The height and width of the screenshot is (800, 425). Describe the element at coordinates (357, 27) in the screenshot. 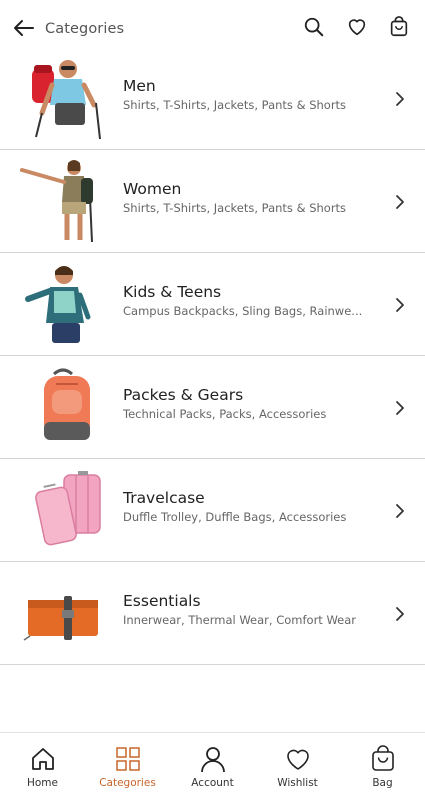

I see `heart-icon` at that location.